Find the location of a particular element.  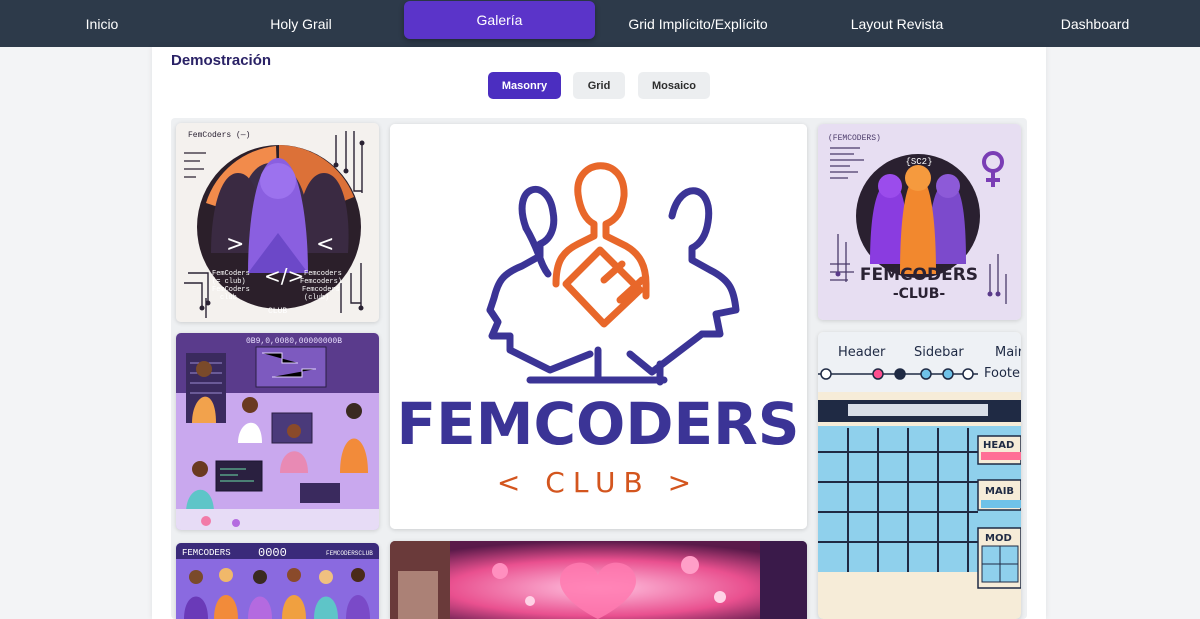

svg-text: MAIB is located at coordinates (999, 491).